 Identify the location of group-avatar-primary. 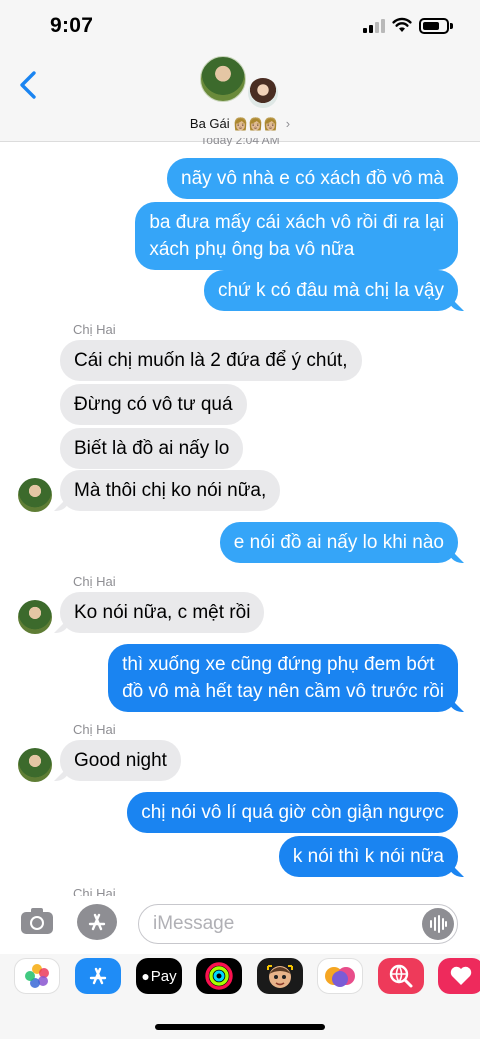
(223, 79).